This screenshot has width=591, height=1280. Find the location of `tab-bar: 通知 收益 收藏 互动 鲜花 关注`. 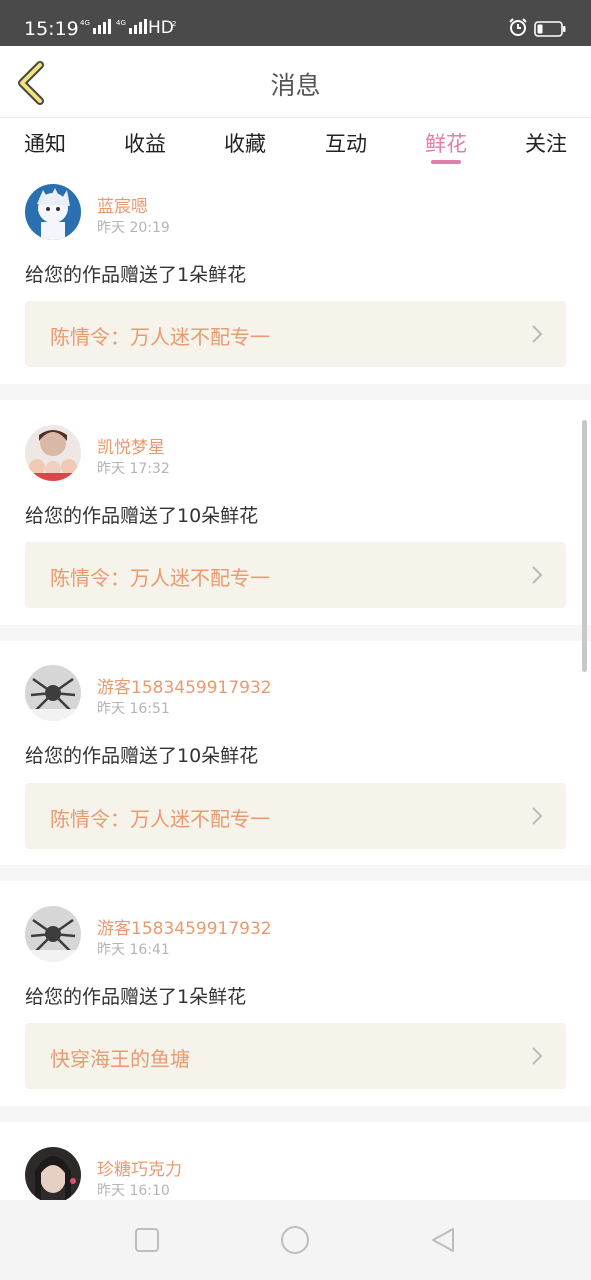

tab-bar: 通知 收益 收藏 互动 鲜花 关注 is located at coordinates (295, 144).